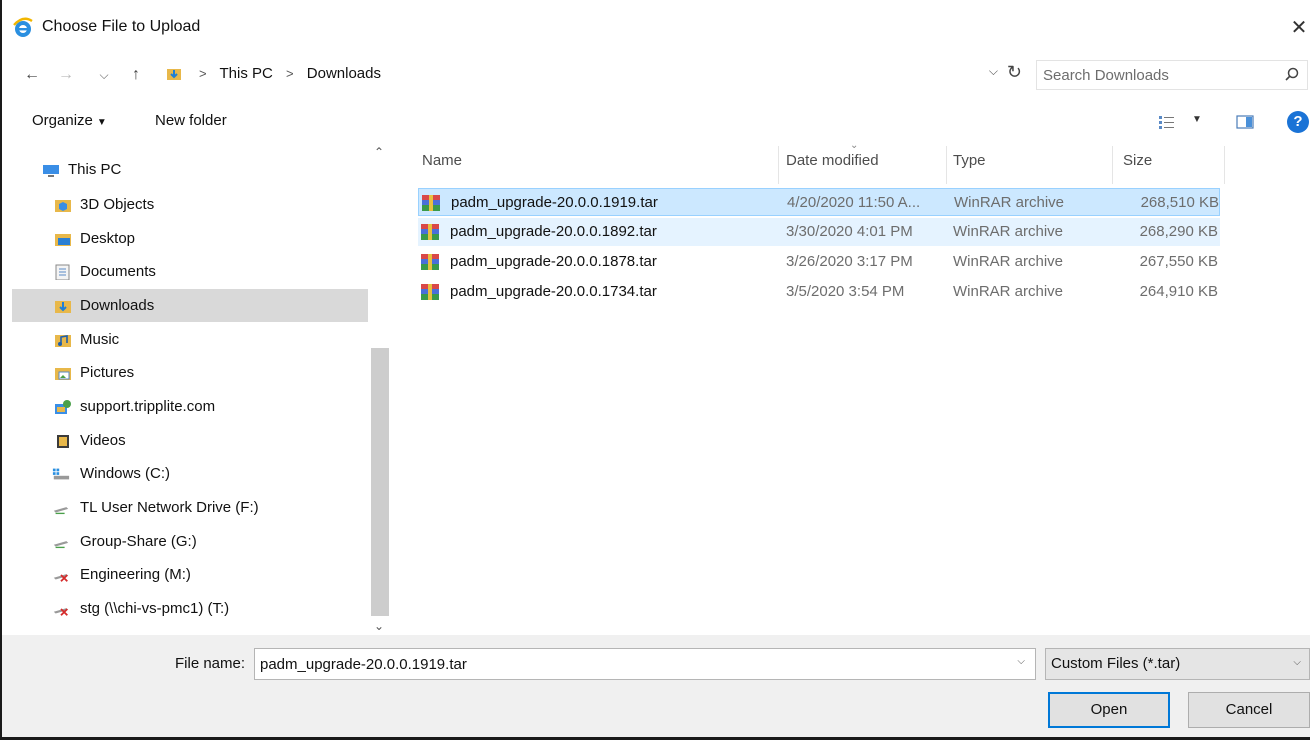  What do you see at coordinates (62, 120) in the screenshot?
I see `organize-label: Organize` at bounding box center [62, 120].